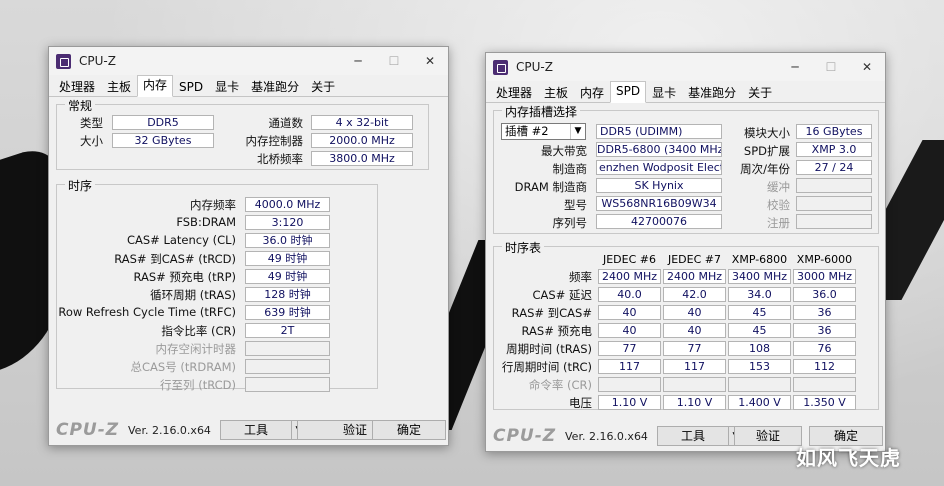  What do you see at coordinates (196, 349) in the screenshot?
I see `timing-label: 内存空闲计时器` at bounding box center [196, 349].